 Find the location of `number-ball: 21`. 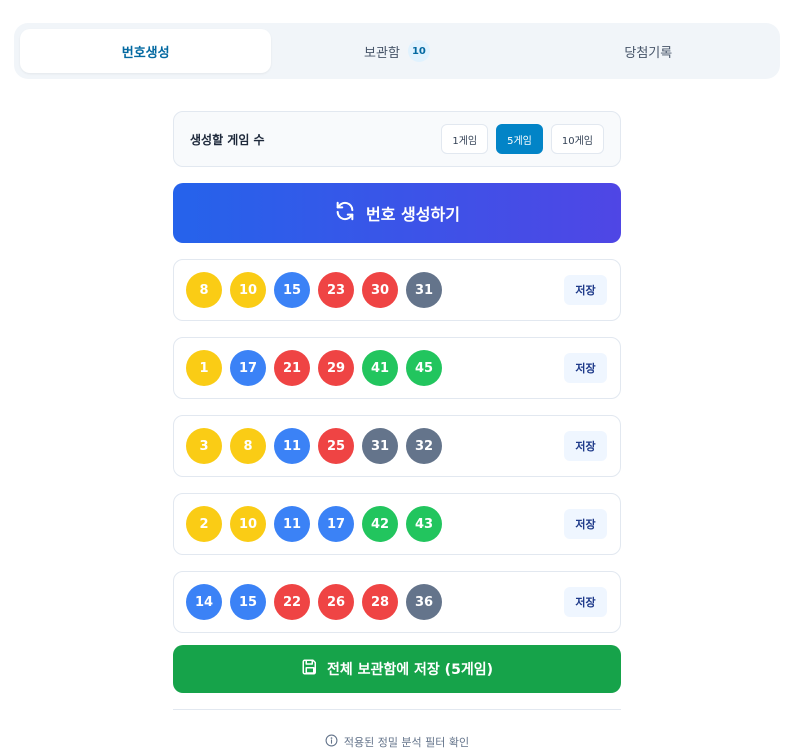

number-ball: 21 is located at coordinates (292, 368).